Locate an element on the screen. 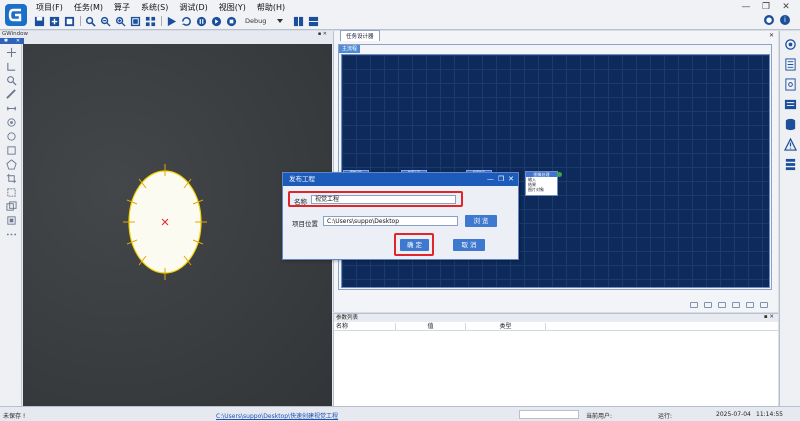 Image resolution: width=800 pixels, height=421 pixels. fit-button is located at coordinates (135, 21).